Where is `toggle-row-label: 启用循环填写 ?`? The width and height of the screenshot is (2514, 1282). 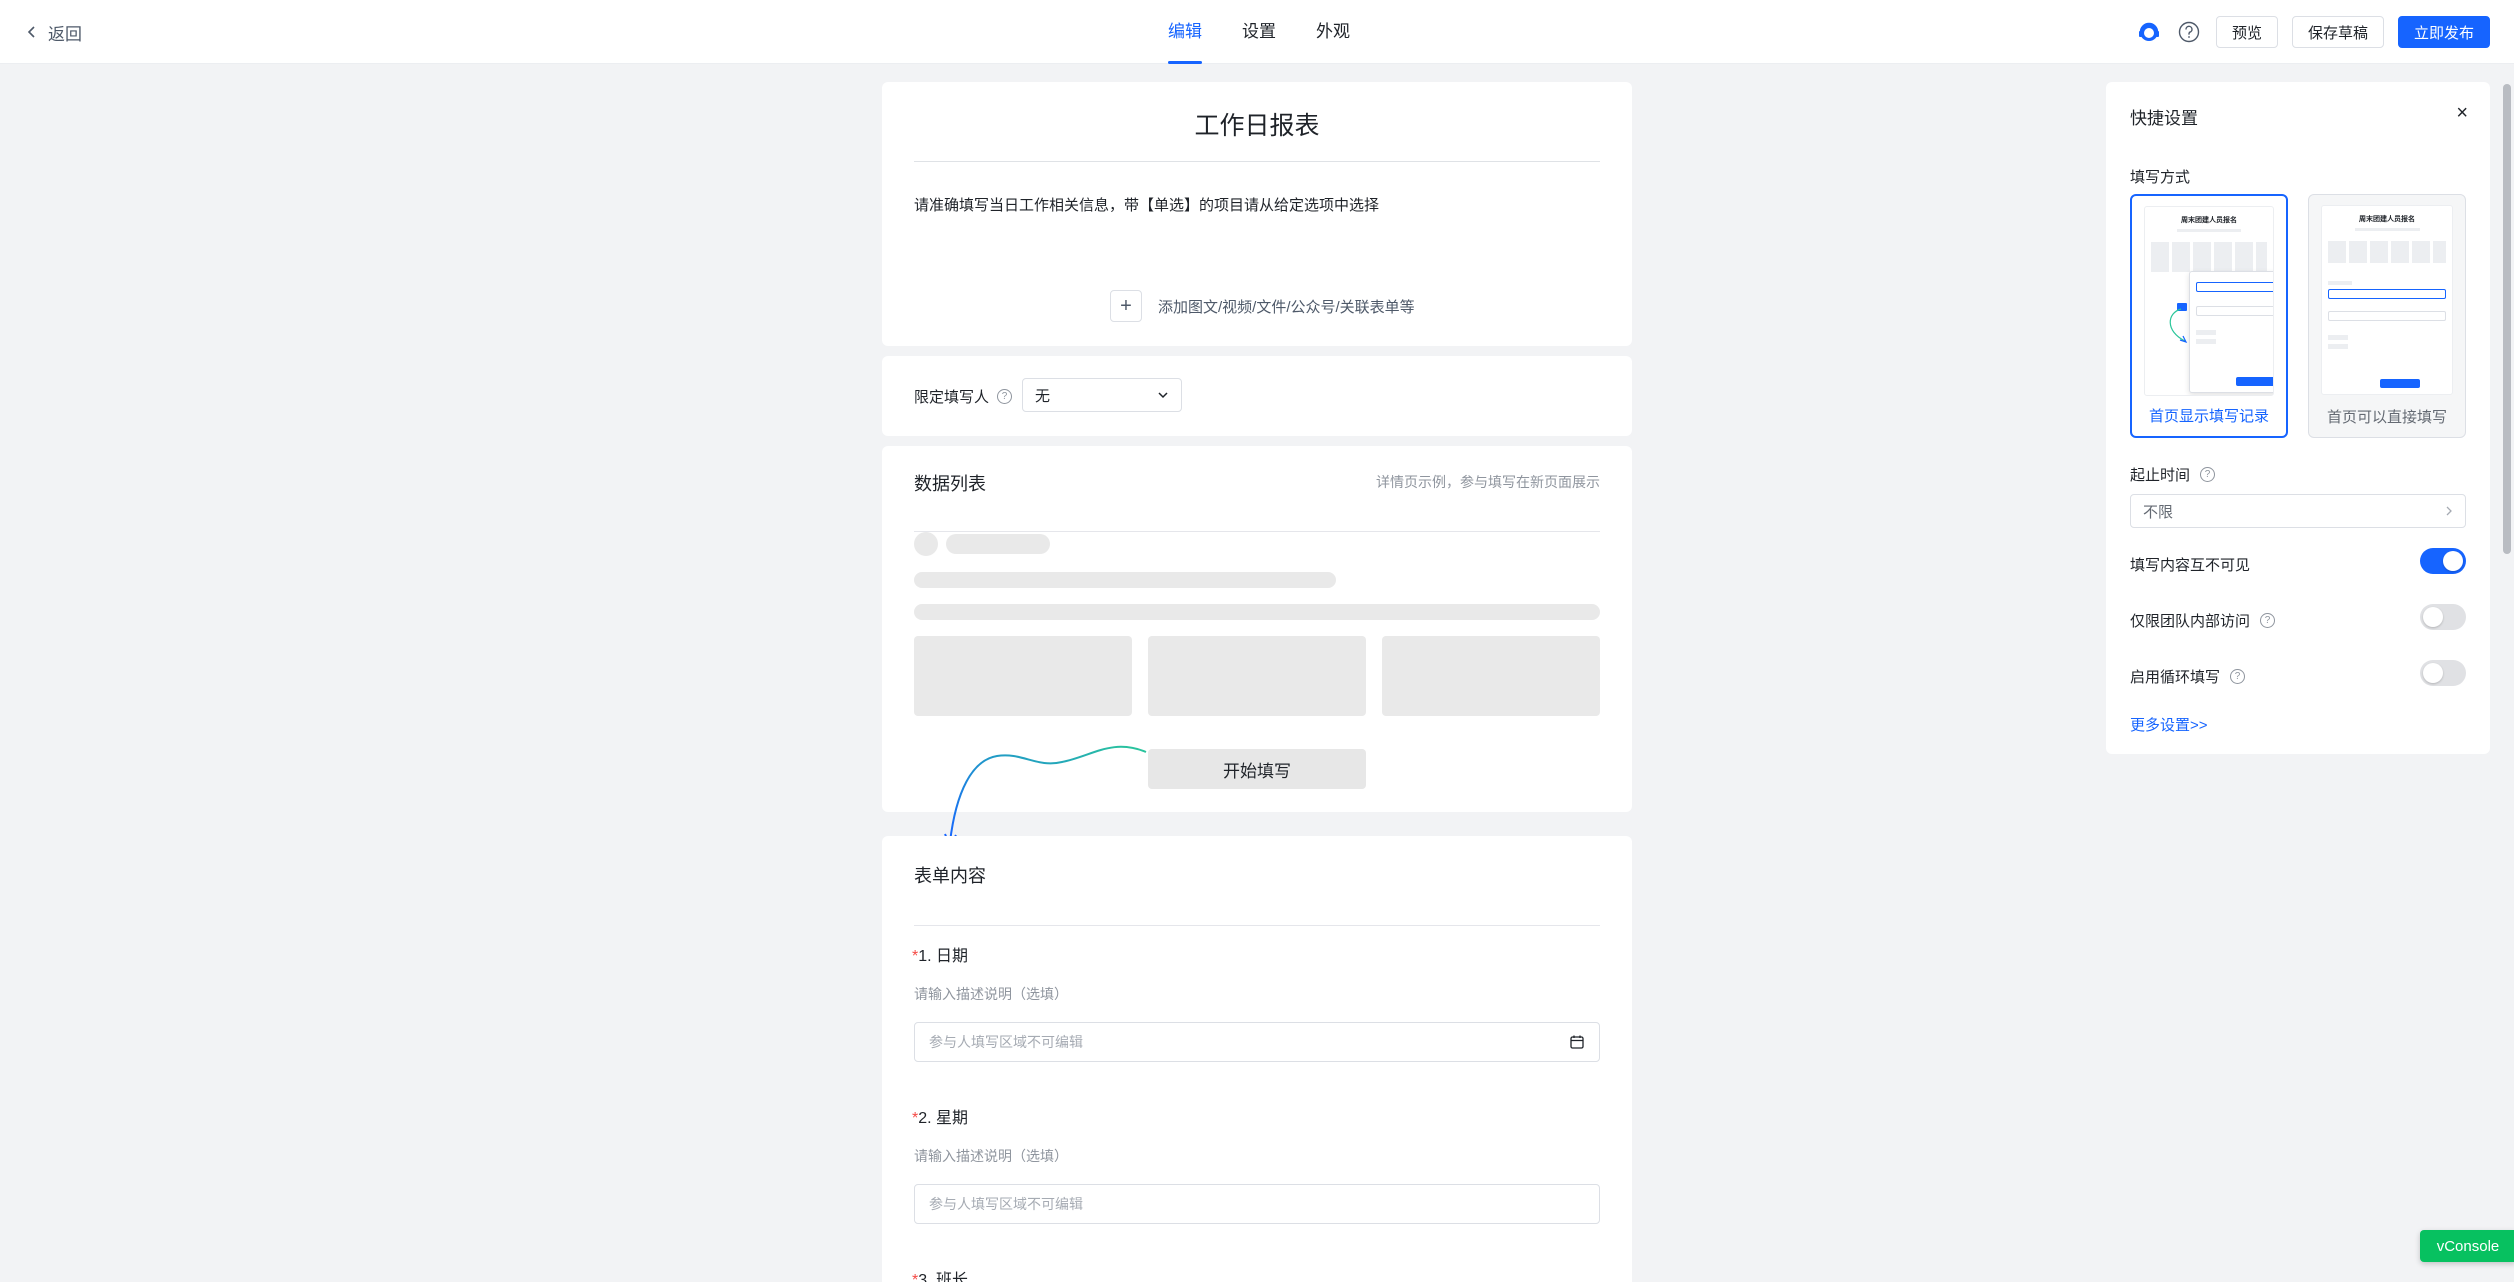 toggle-row-label: 启用循环填写 ? is located at coordinates (2188, 676).